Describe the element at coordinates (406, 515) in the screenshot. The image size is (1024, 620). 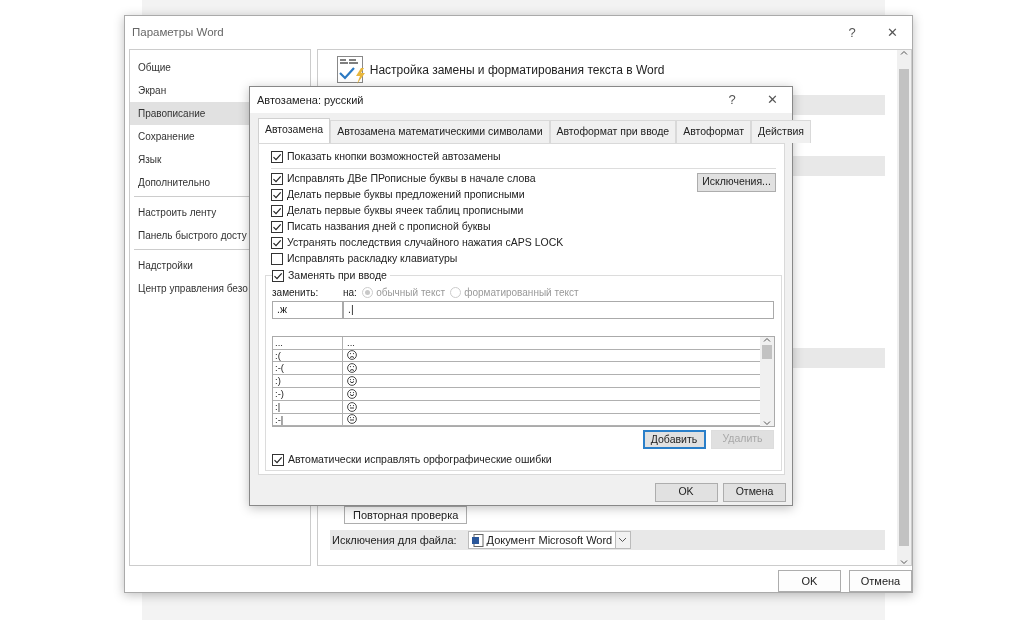
I see `recheck-button: Повторная проверка` at that location.